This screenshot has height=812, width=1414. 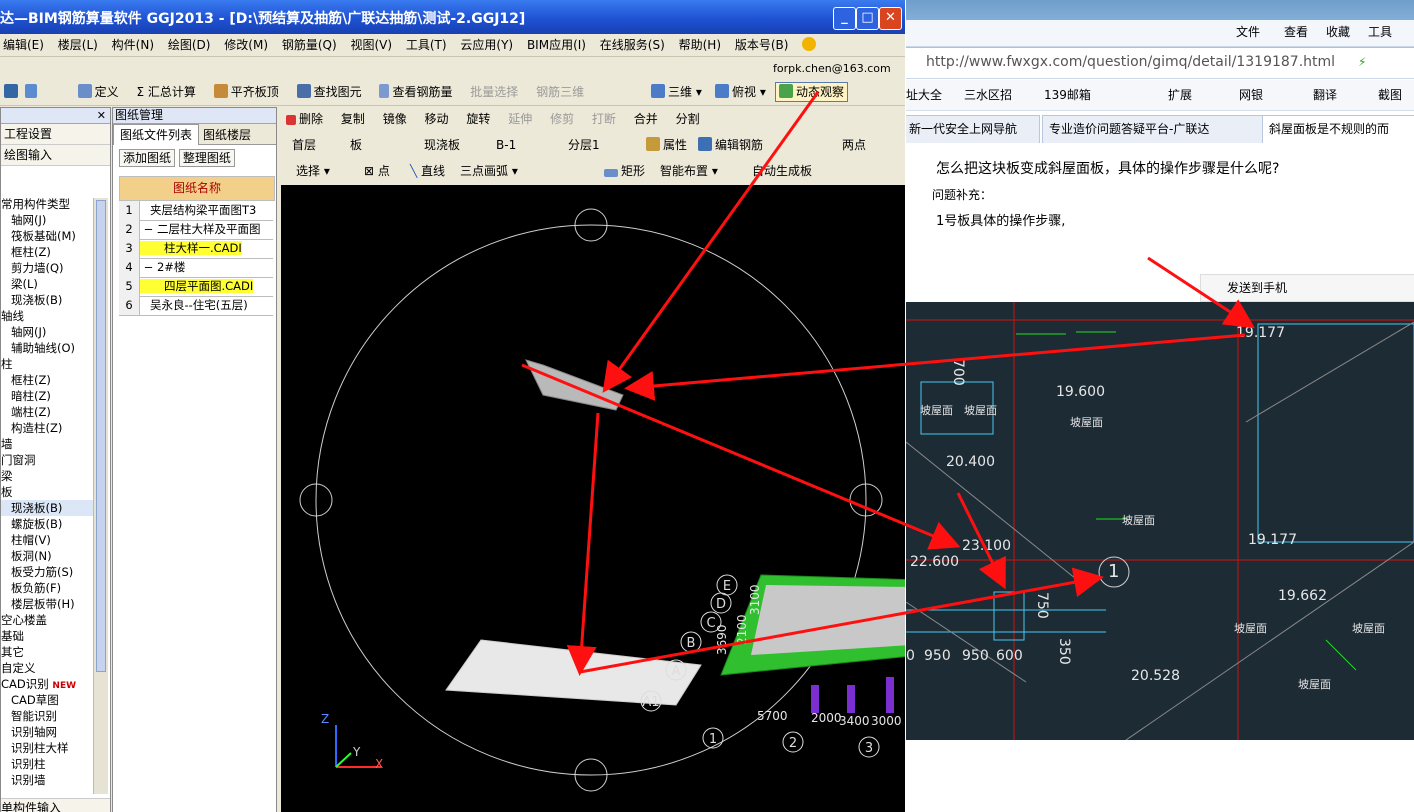 I want to click on tree-item: 空心楼盖, so click(x=47, y=620).